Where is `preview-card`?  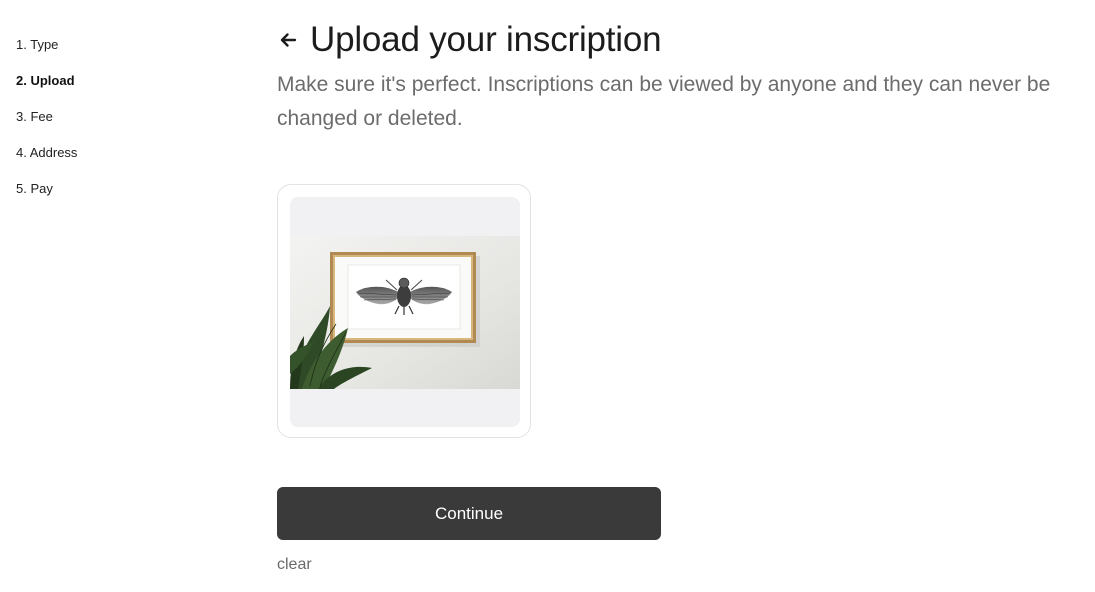
preview-card is located at coordinates (404, 311).